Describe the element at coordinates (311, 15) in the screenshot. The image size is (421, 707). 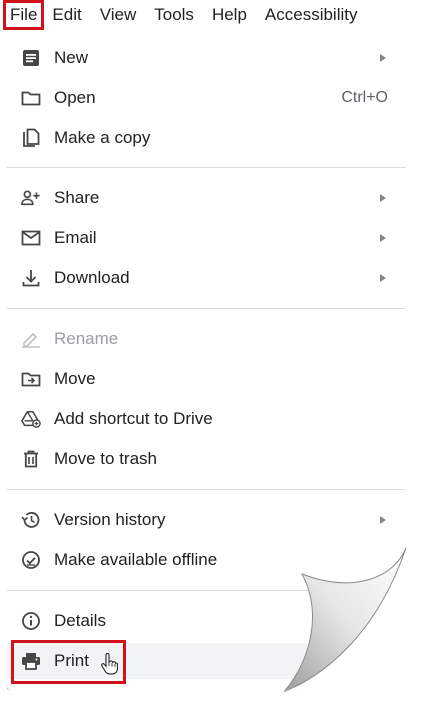
I see `menu-accessibility: Accessibility` at that location.